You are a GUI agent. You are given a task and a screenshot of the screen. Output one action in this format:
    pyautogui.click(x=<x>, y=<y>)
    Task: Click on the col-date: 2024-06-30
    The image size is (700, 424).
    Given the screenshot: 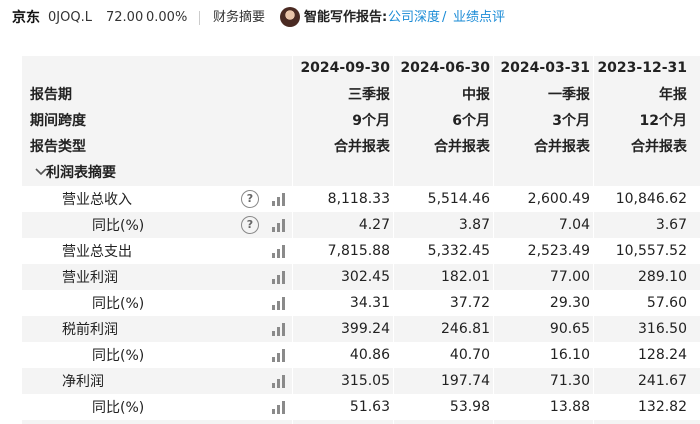 What is the action you would take?
    pyautogui.click(x=445, y=68)
    